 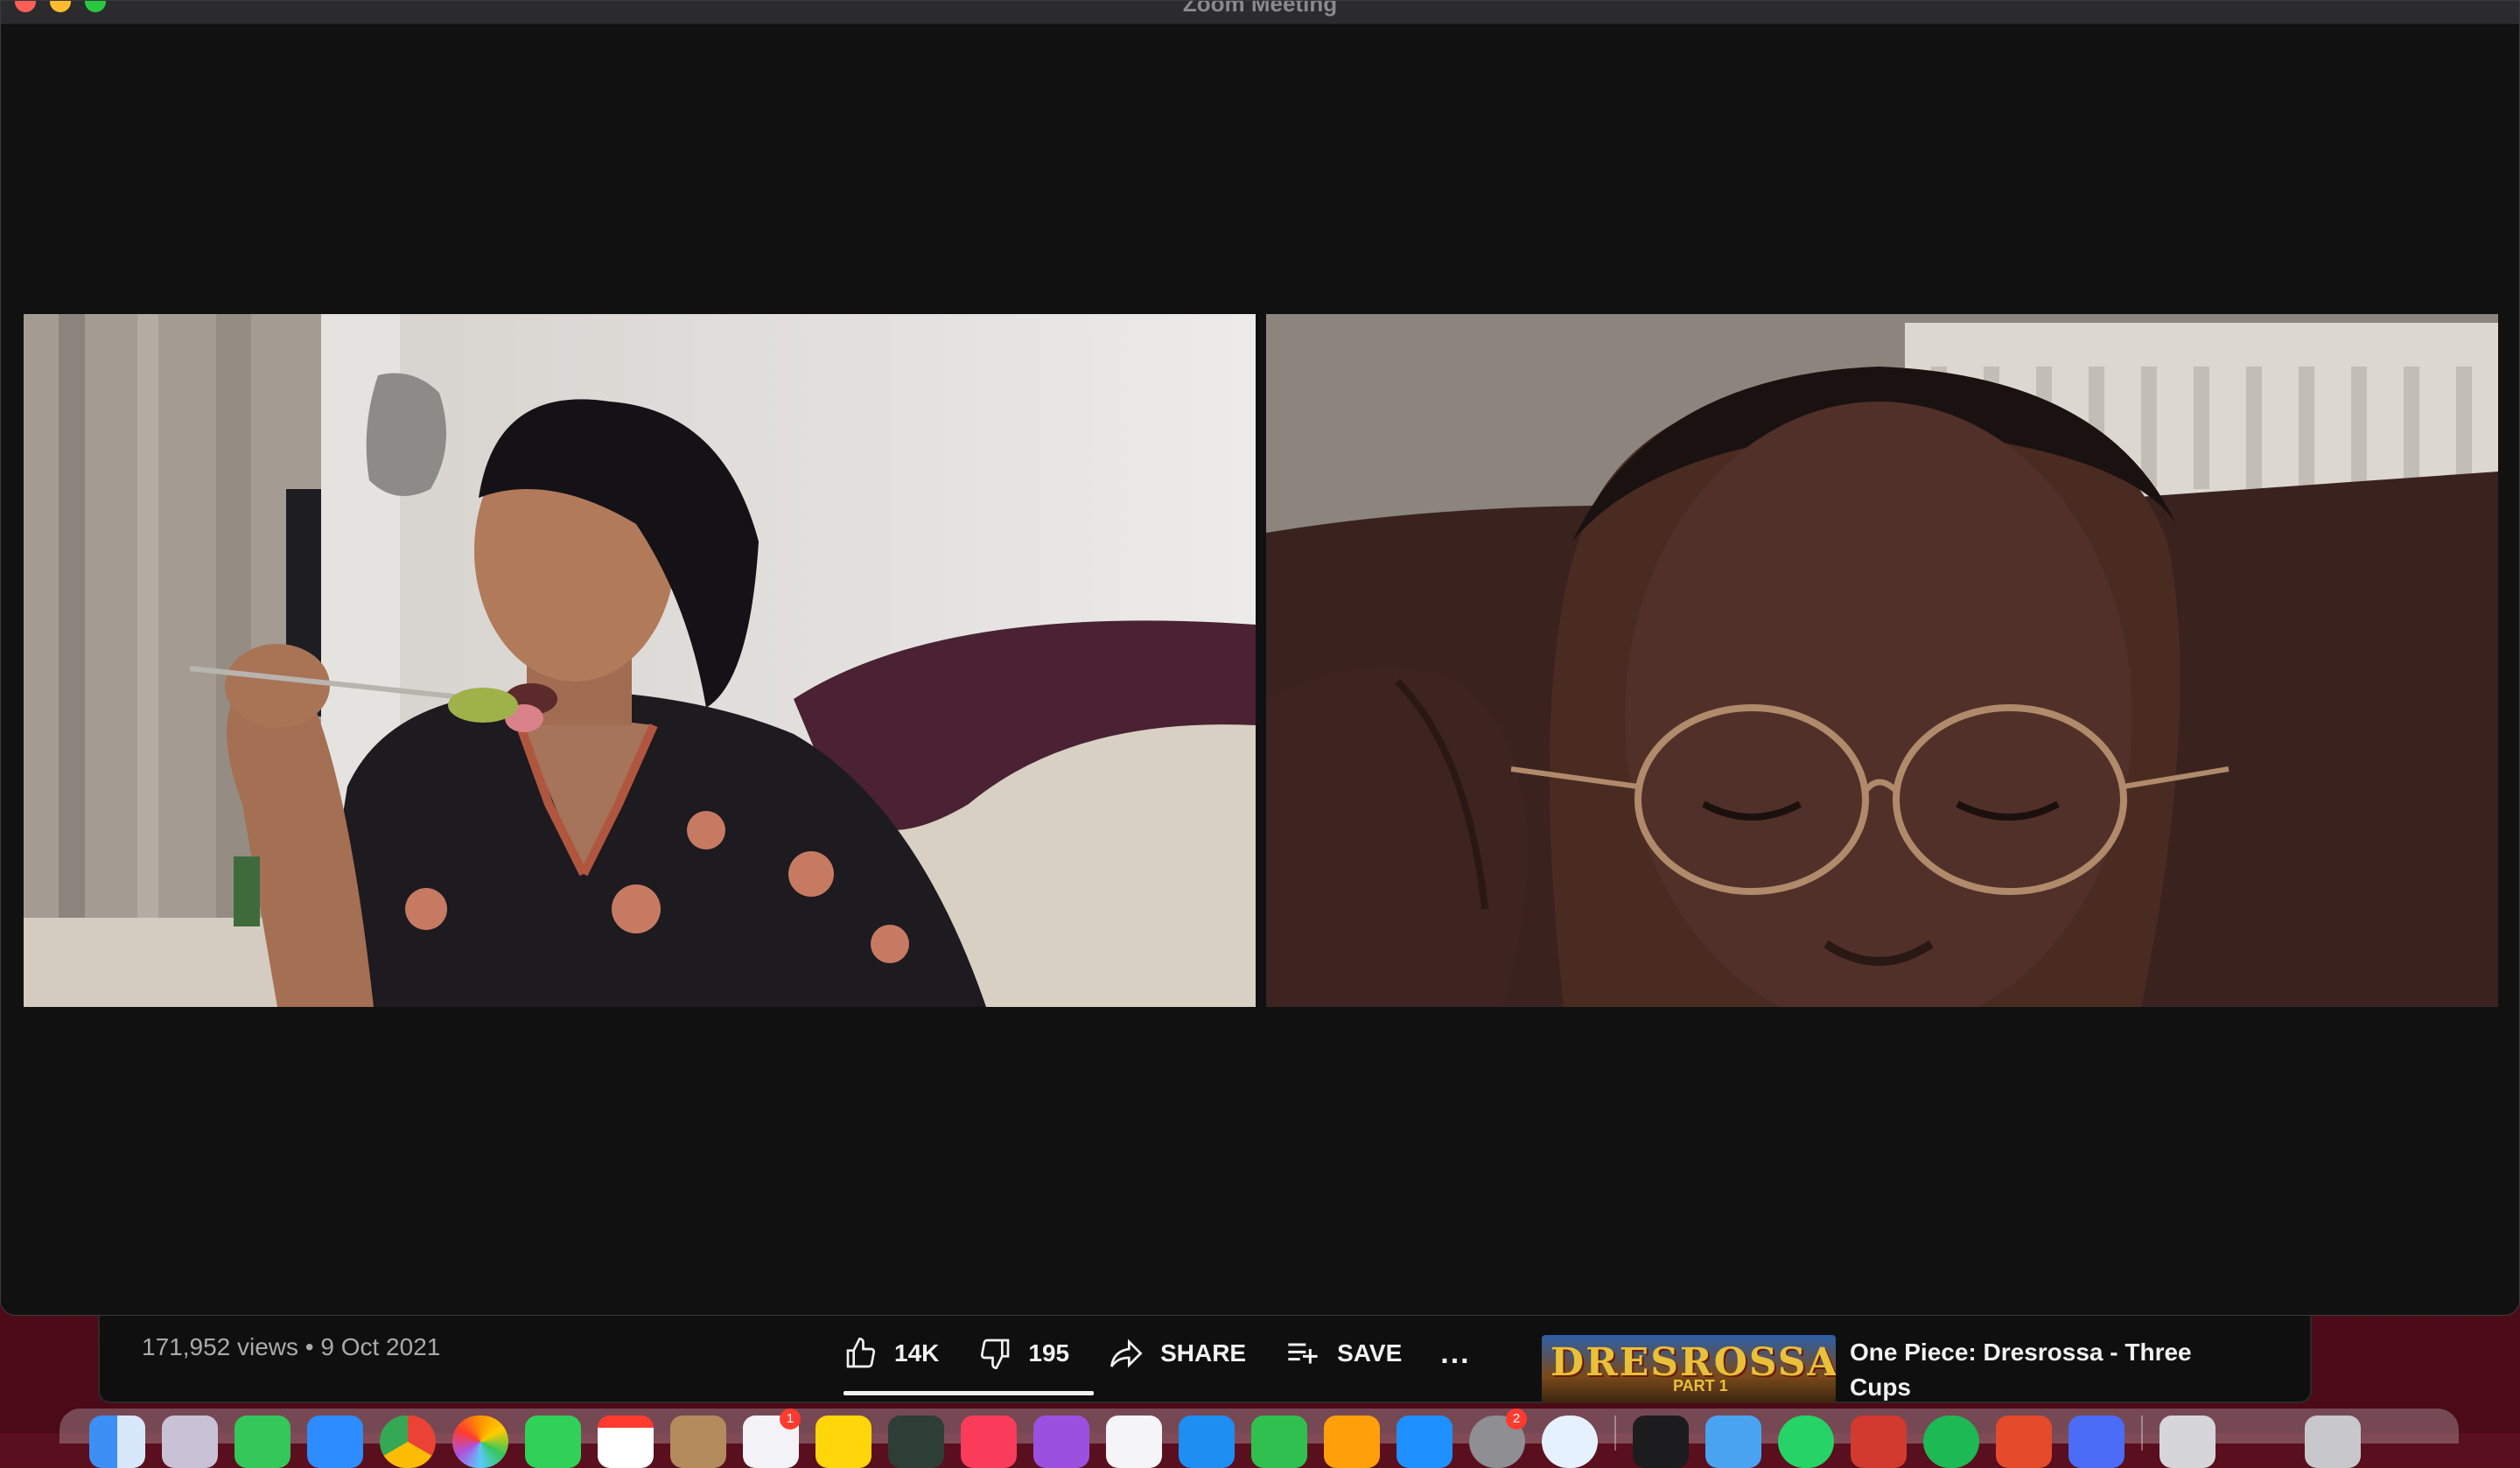 I want to click on finder-icon, so click(x=117, y=1442).